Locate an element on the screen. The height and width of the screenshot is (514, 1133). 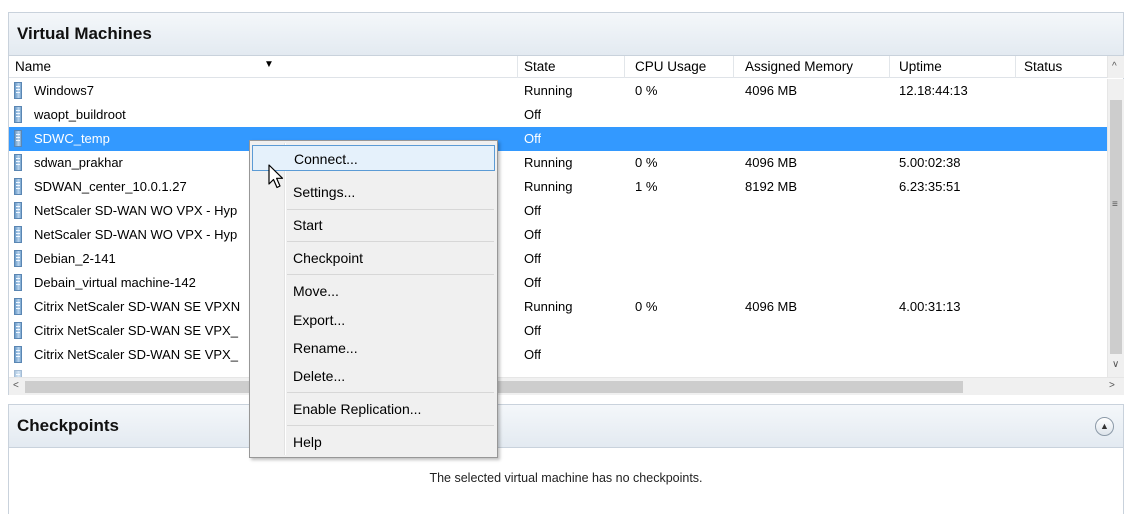
vm-row-waopt-buildroot: waopt_buildroot Off is located at coordinates (558, 115).